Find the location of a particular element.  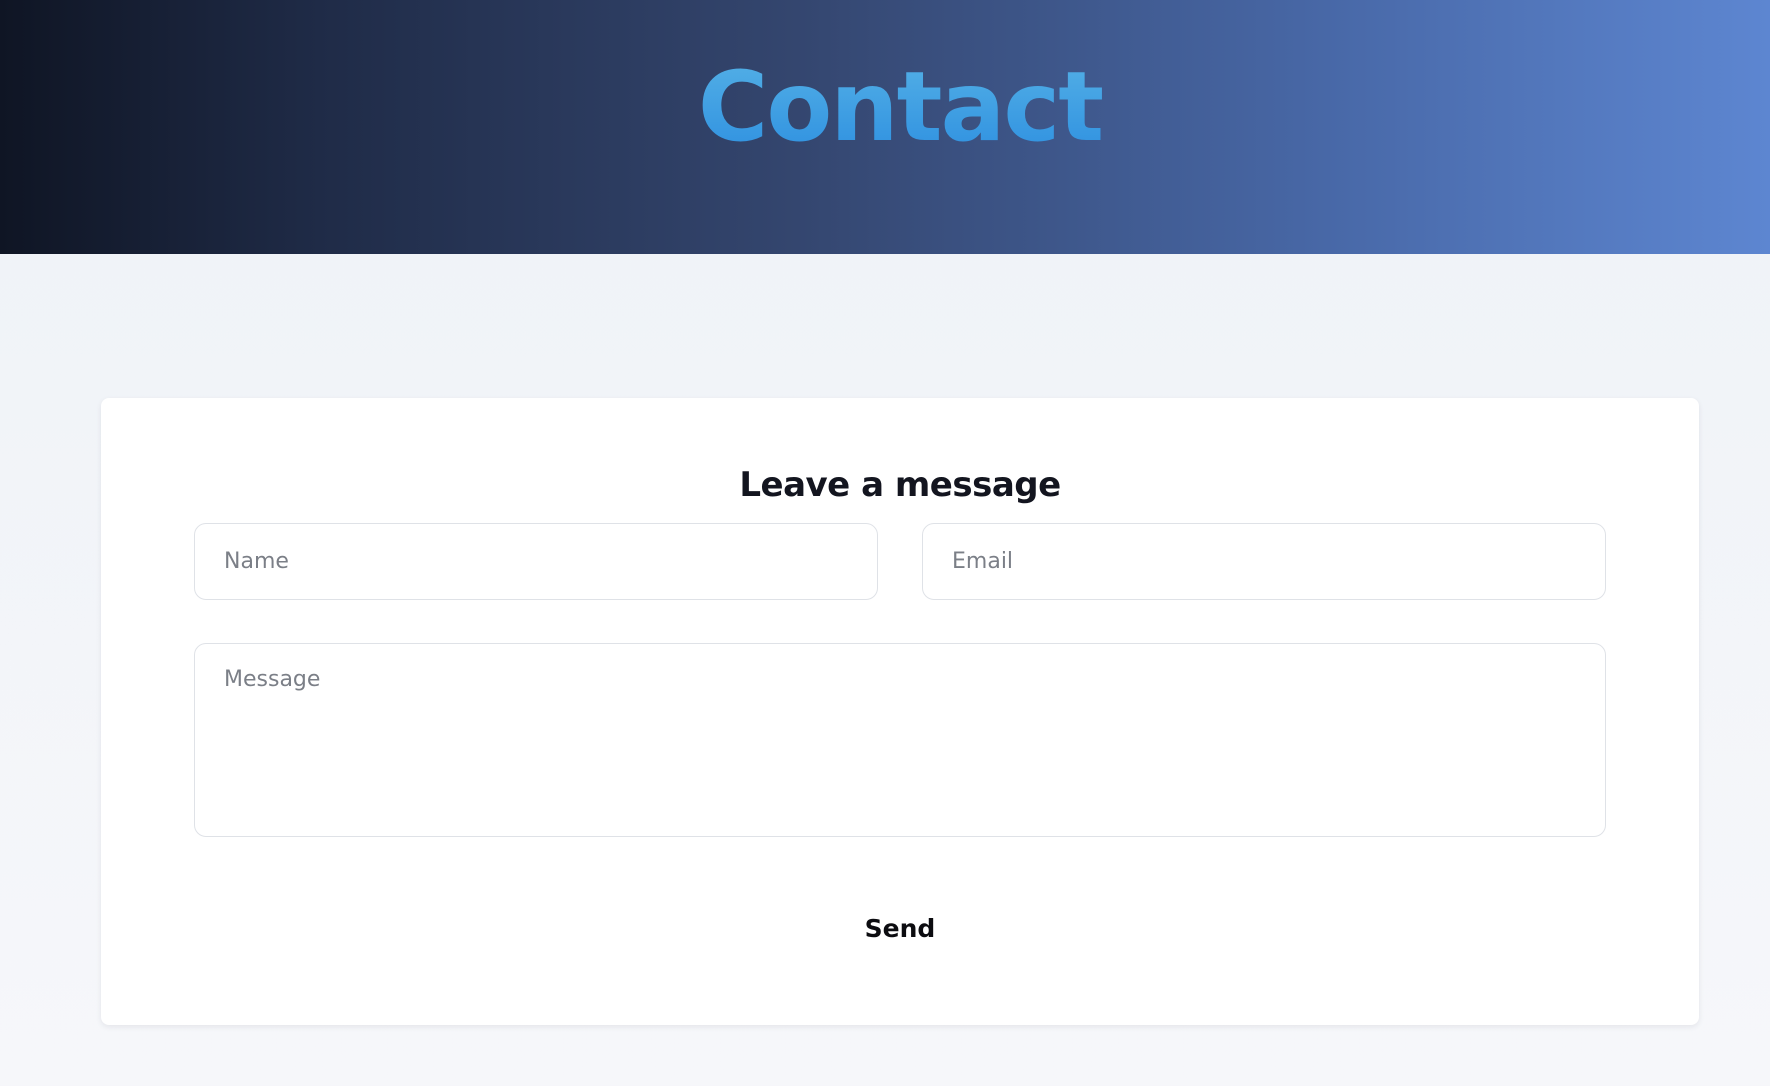

email-field is located at coordinates (1264, 561).